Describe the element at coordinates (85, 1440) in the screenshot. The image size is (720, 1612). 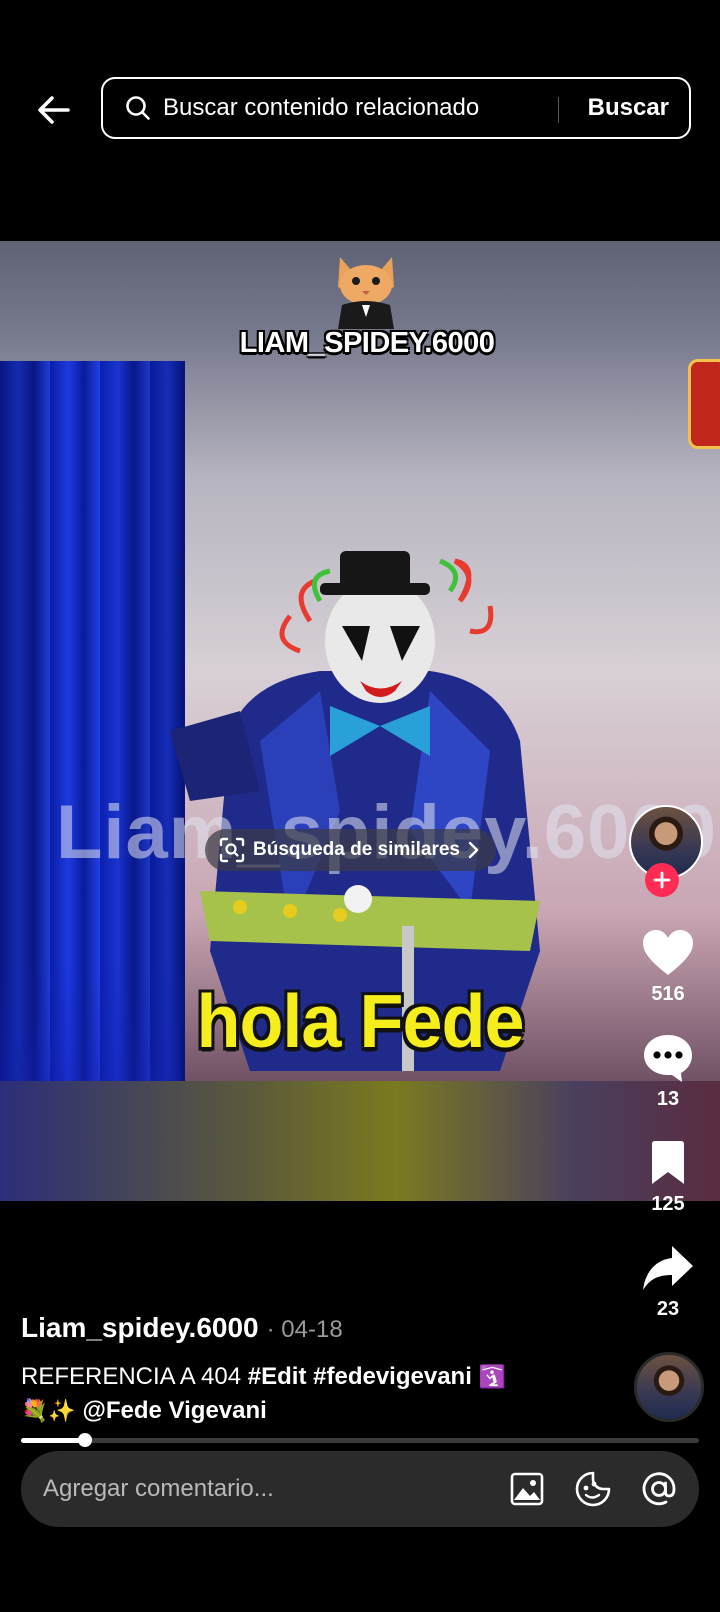
I see `progress-knob` at that location.